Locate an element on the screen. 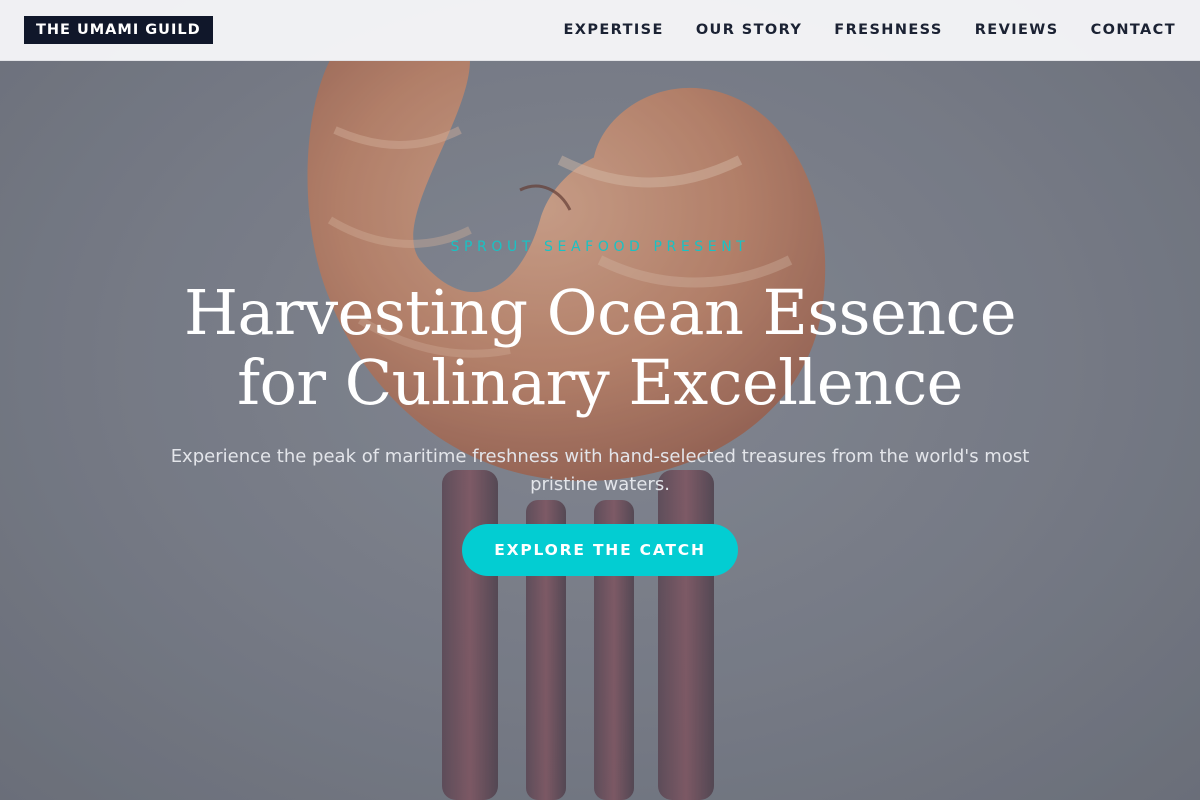  explore-catch-button: EXPLORE THE CATCH is located at coordinates (600, 550).